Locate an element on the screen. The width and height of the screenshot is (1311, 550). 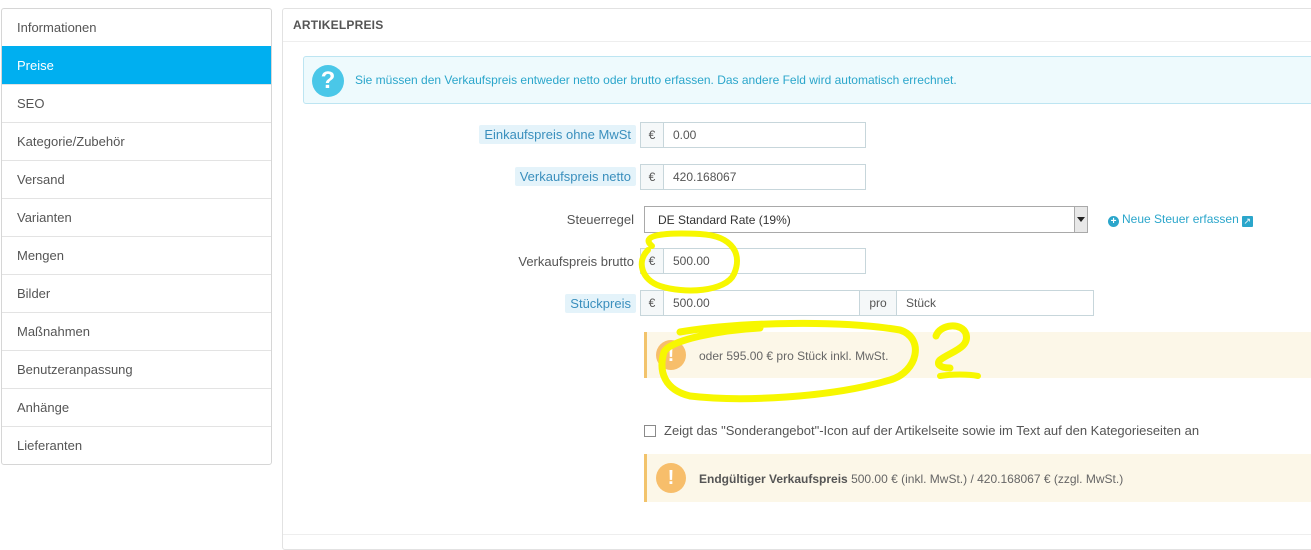
sidebar-item-bilder: Bilder is located at coordinates (136, 293).